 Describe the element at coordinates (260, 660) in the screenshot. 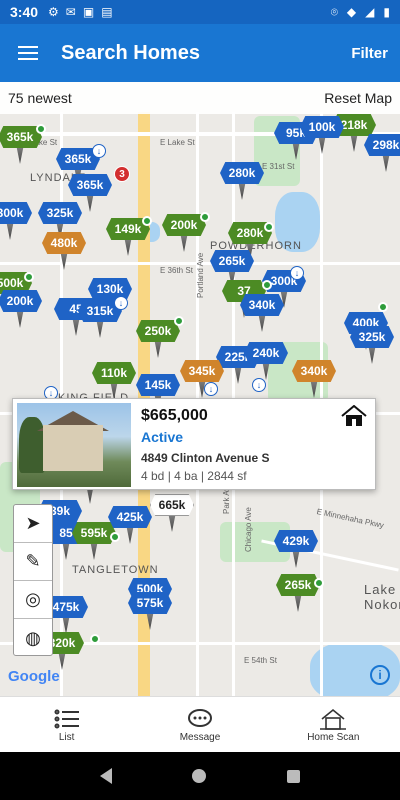

I see `street-label: E 54th St` at that location.